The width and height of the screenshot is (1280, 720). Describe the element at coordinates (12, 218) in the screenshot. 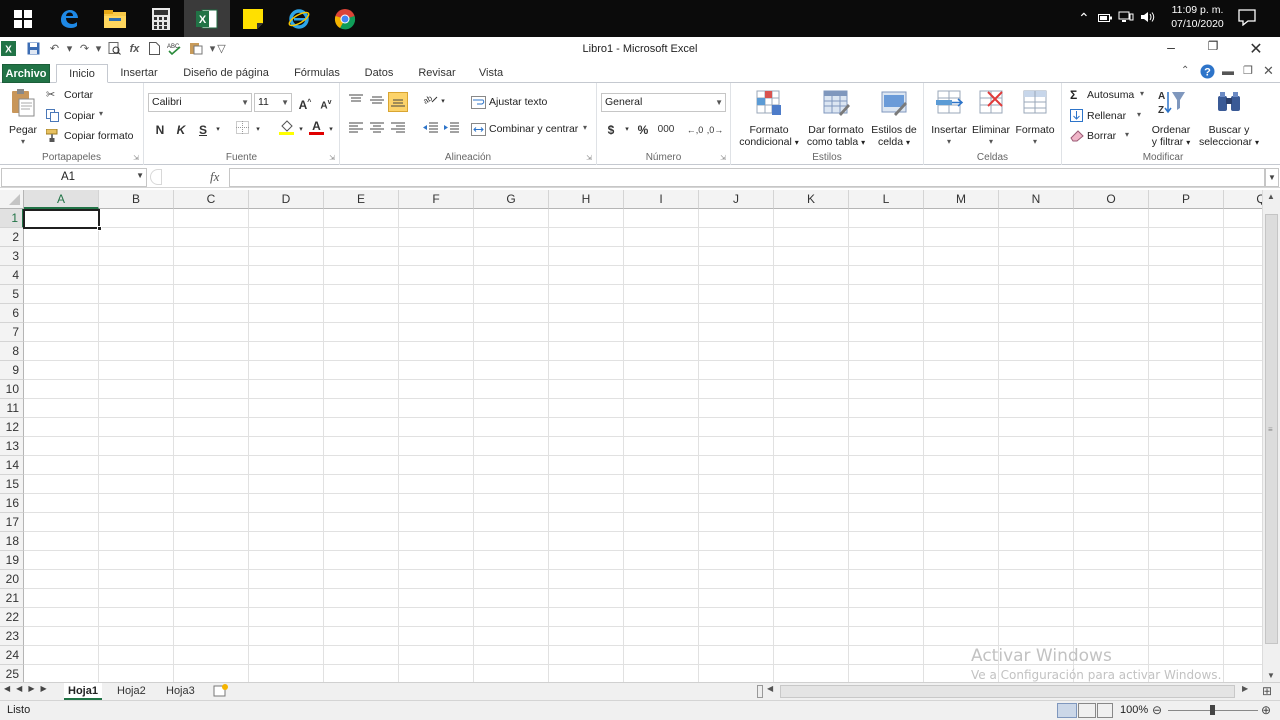

I see `row-header-1: 1` at that location.